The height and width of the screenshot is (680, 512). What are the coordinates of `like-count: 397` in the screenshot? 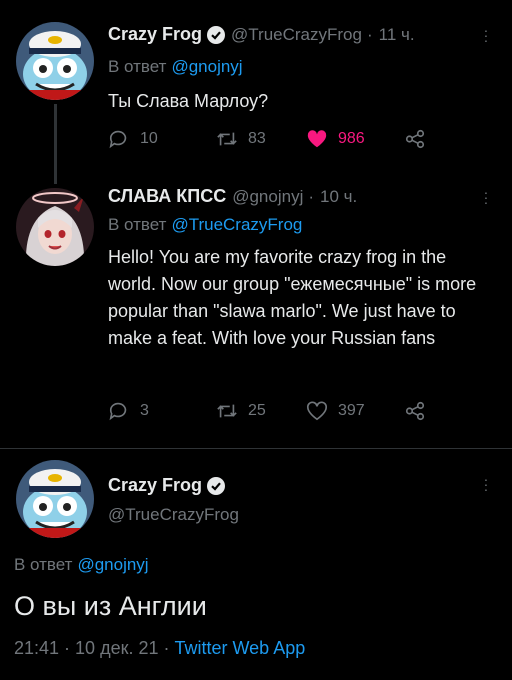 It's located at (351, 410).